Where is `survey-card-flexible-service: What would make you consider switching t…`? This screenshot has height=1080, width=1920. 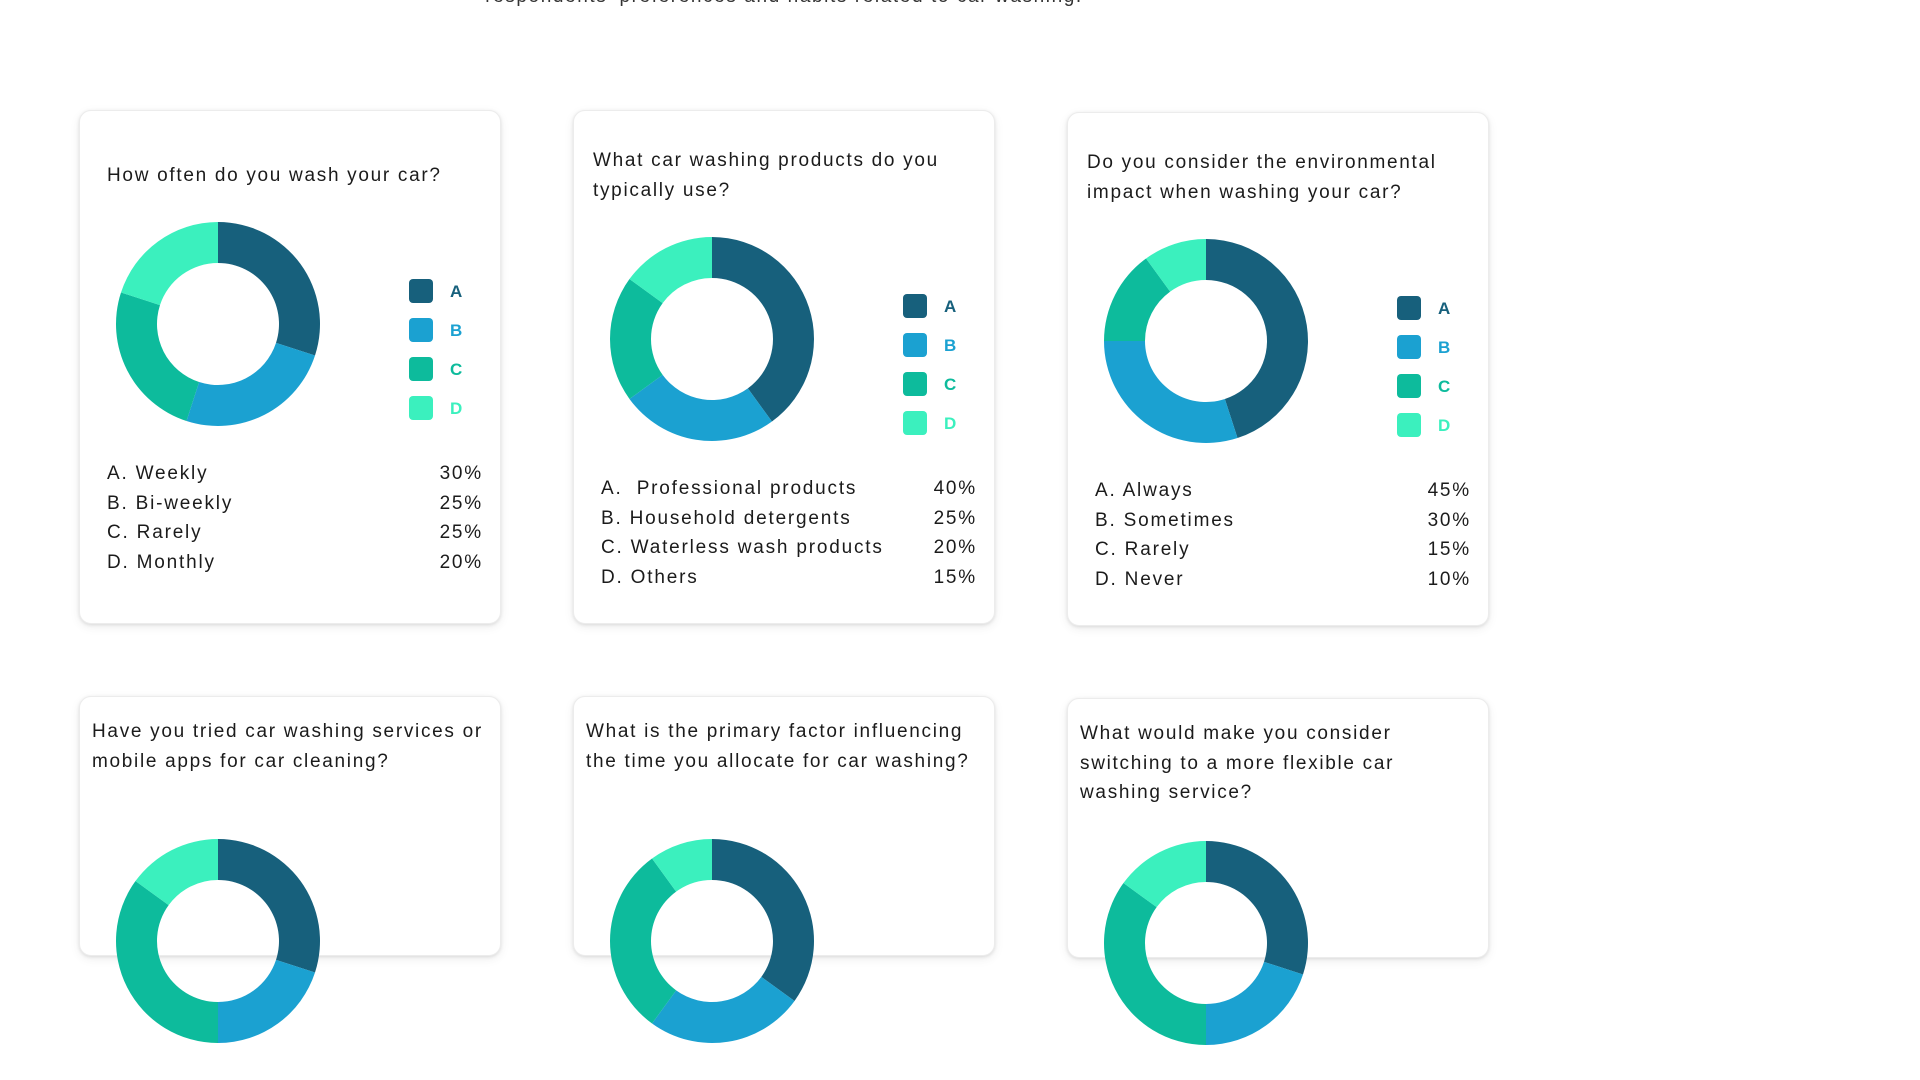
survey-card-flexible-service: What would make you consider switching t… is located at coordinates (1278, 871).